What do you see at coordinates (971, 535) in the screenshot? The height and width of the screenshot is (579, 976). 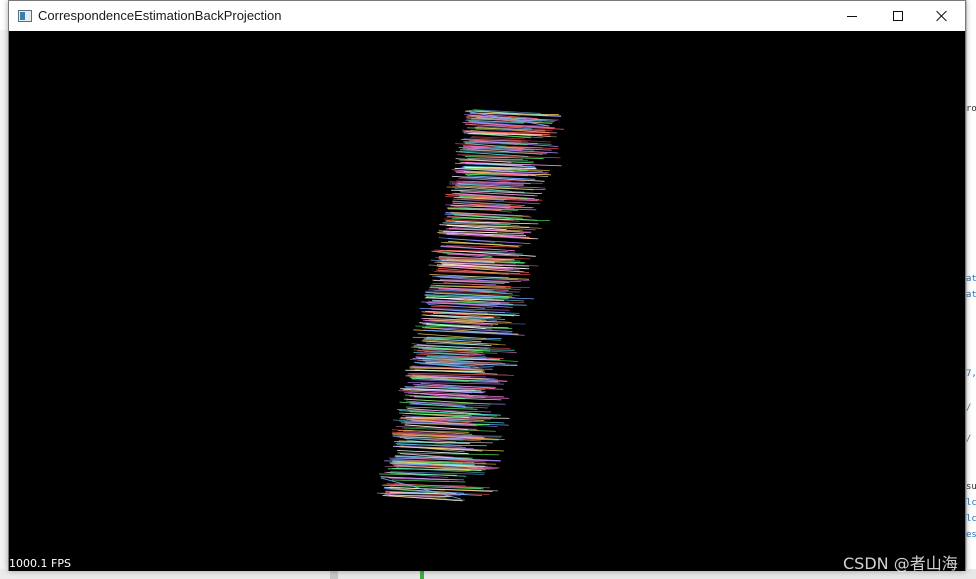 I see `background-code-snippet: es` at bounding box center [971, 535].